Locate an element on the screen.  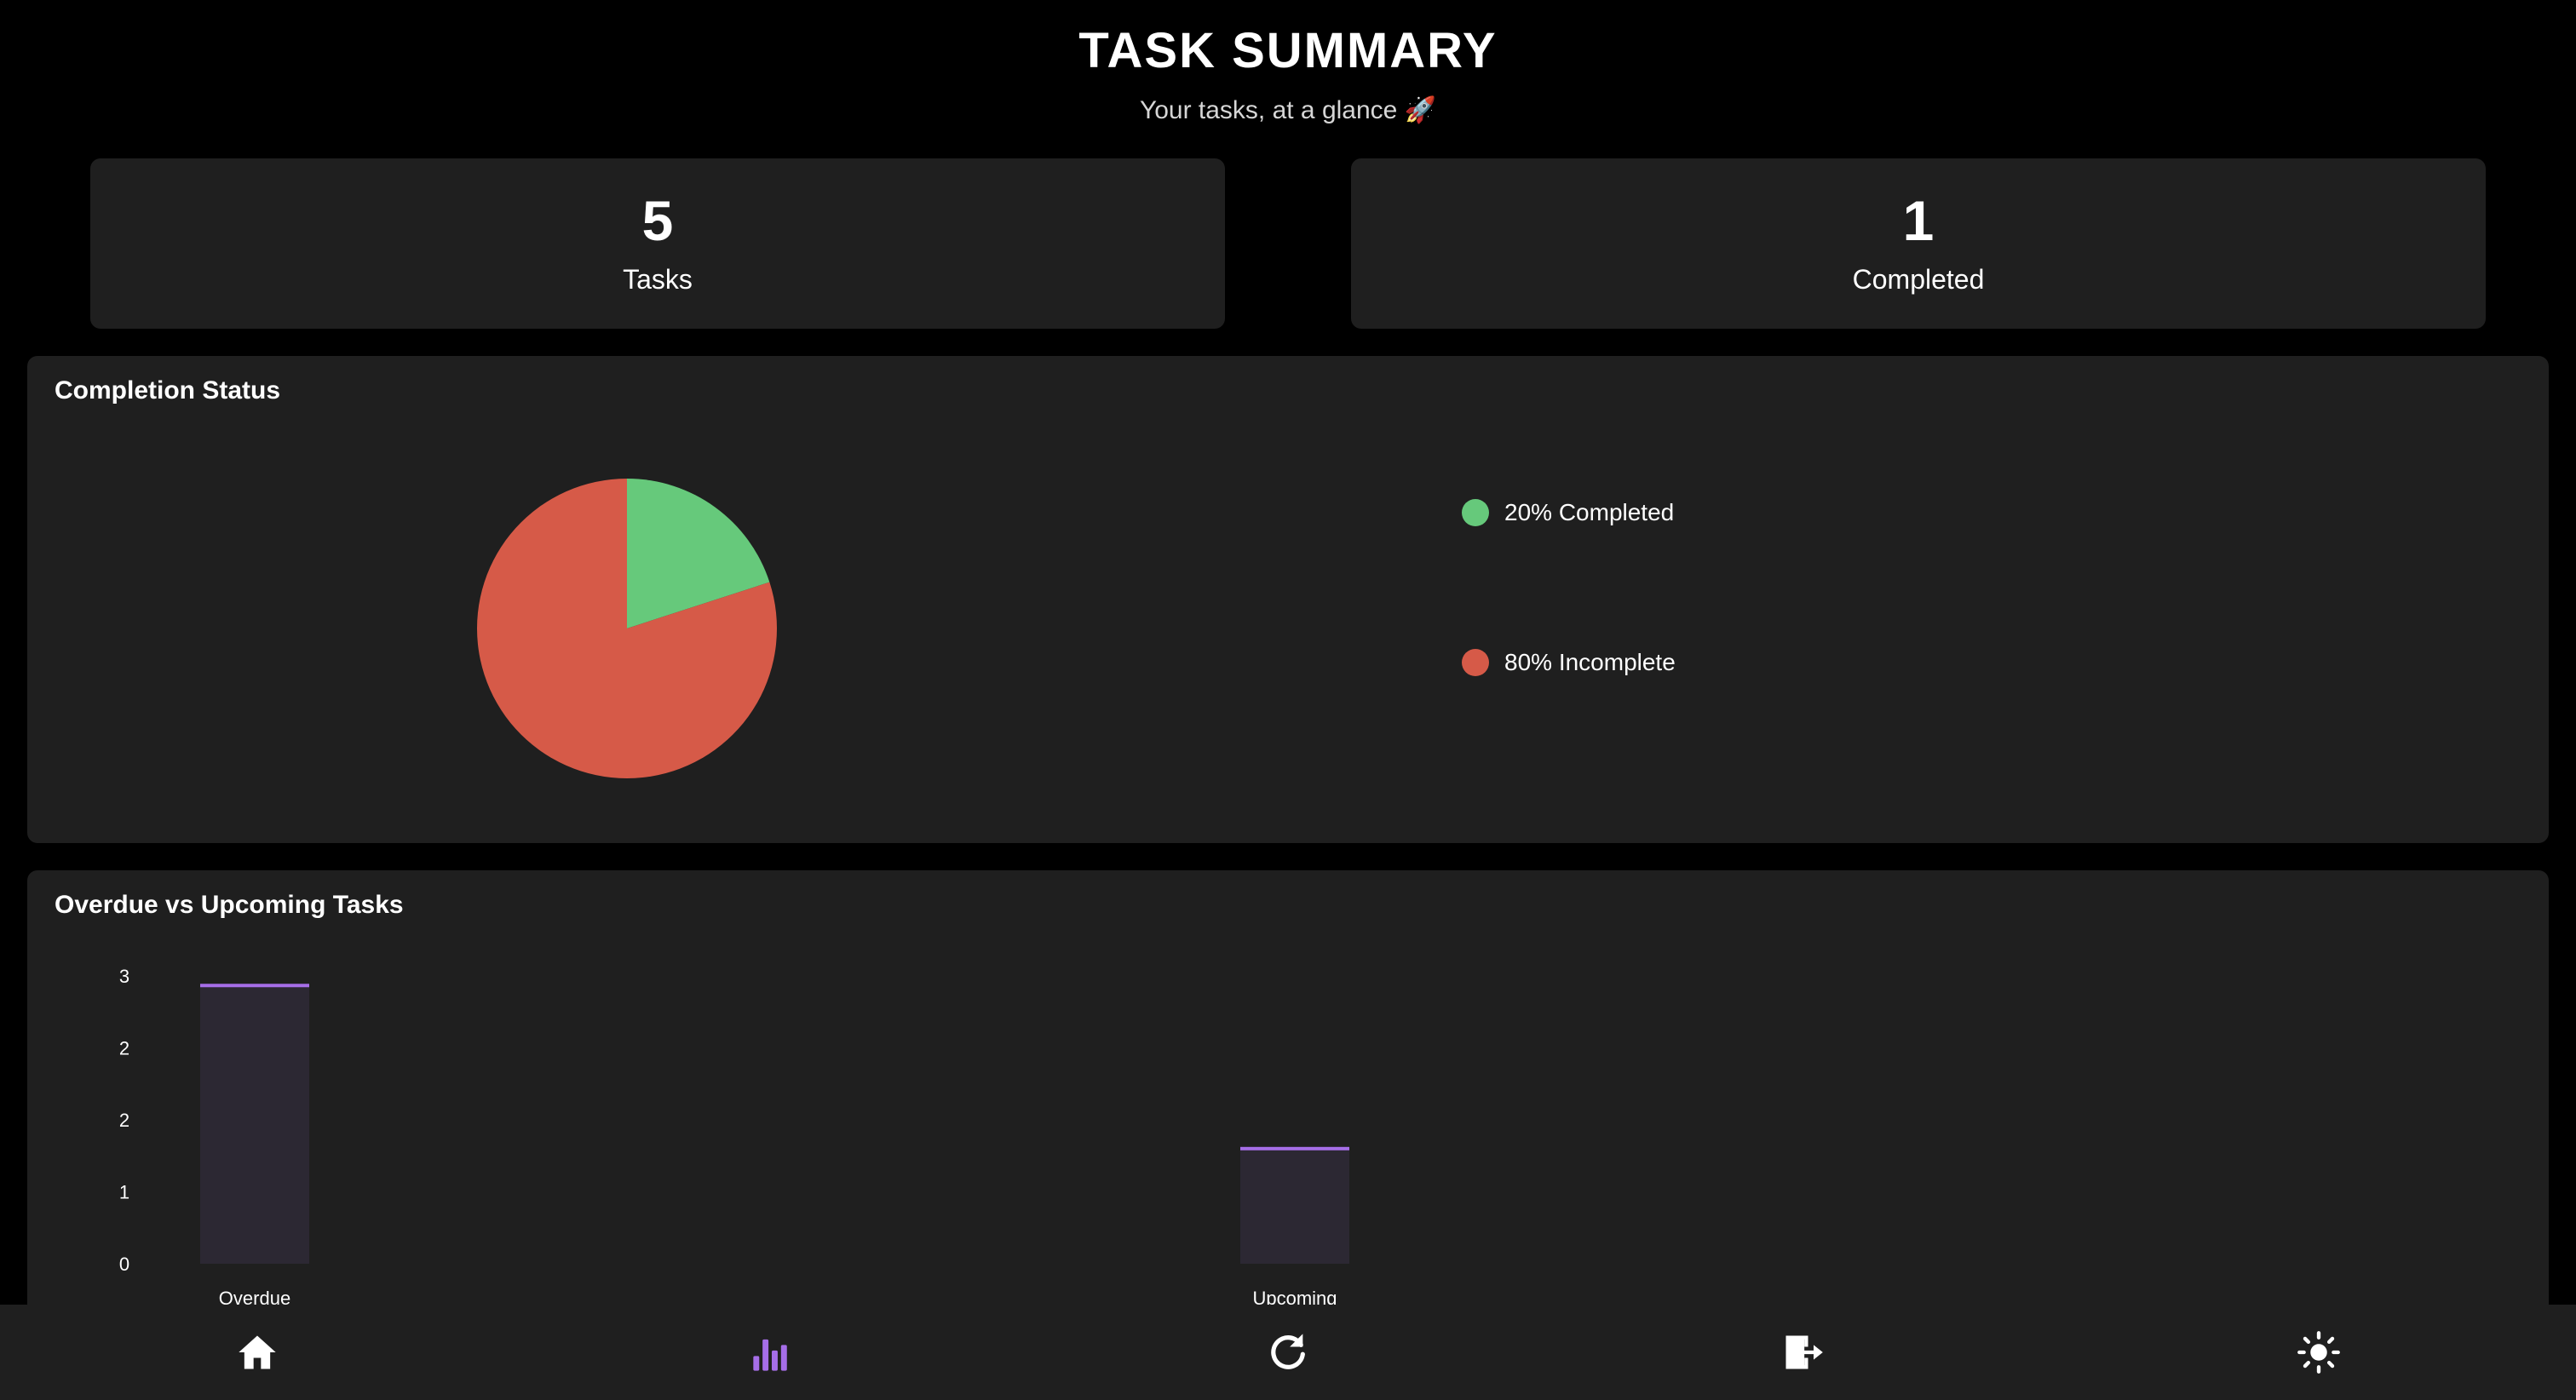
nav-home-button is located at coordinates (257, 1352).